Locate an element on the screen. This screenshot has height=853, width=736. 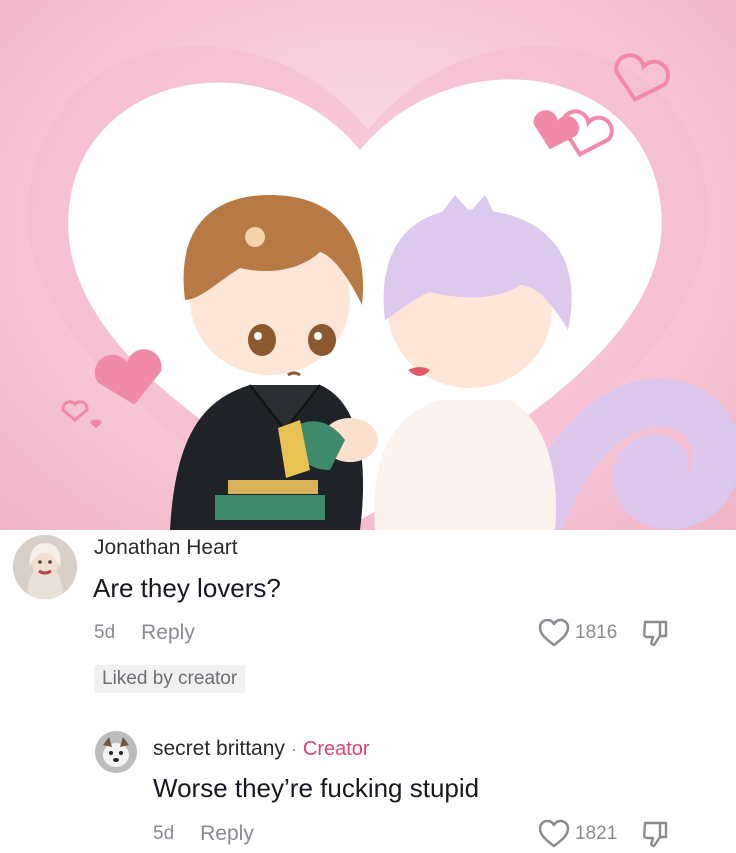
person-avatar-icon is located at coordinates (45, 567).